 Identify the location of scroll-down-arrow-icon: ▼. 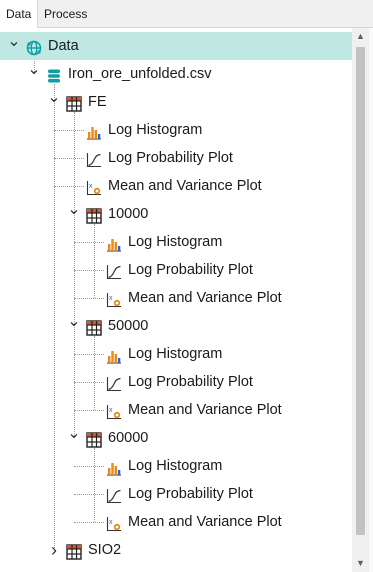
(360, 563).